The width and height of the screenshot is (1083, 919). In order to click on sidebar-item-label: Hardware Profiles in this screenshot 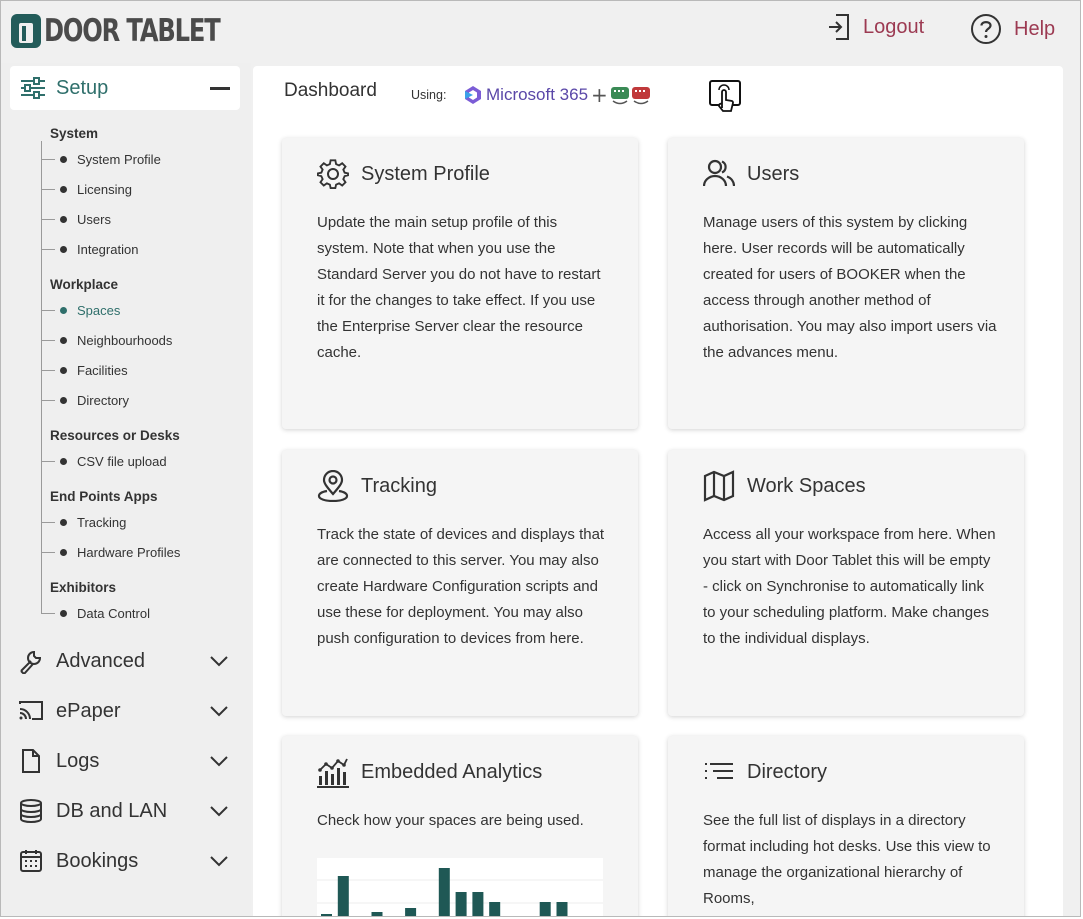, I will do `click(129, 552)`.